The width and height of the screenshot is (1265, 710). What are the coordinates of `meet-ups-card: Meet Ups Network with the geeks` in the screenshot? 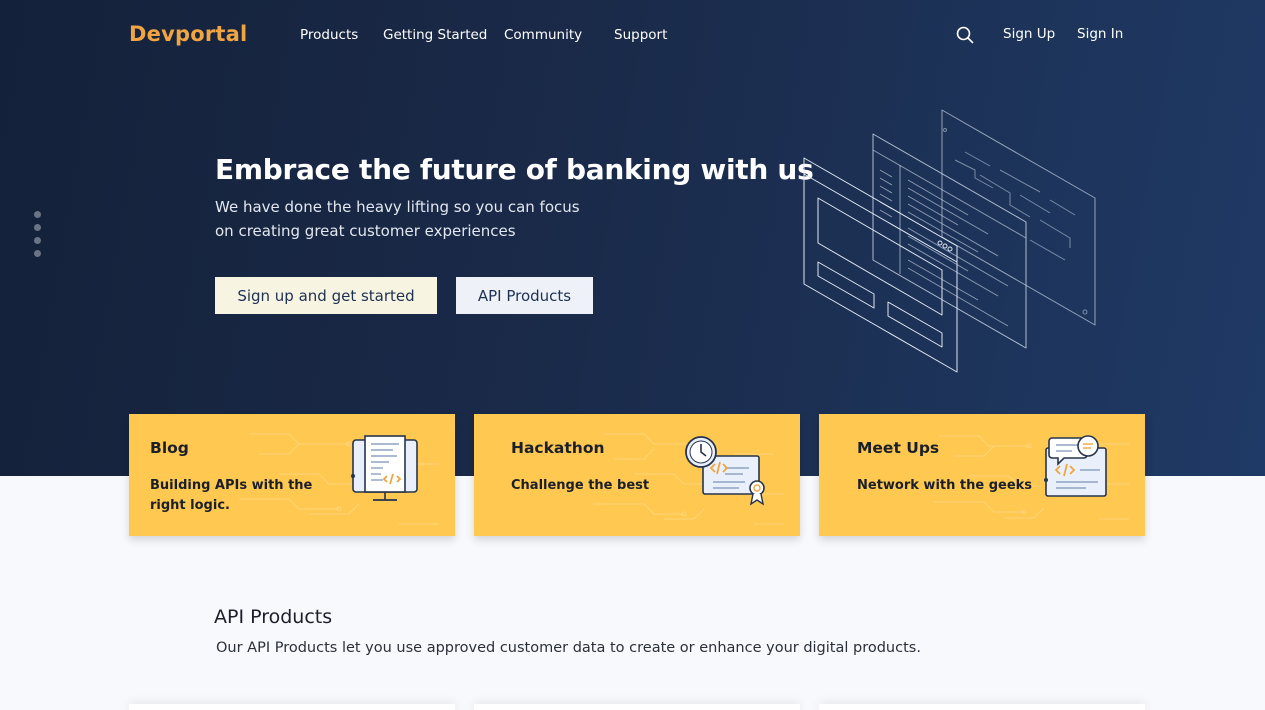 It's located at (982, 475).